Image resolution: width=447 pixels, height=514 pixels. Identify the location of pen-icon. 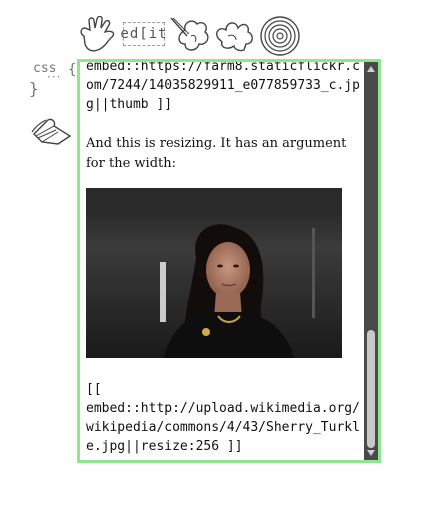
(191, 35).